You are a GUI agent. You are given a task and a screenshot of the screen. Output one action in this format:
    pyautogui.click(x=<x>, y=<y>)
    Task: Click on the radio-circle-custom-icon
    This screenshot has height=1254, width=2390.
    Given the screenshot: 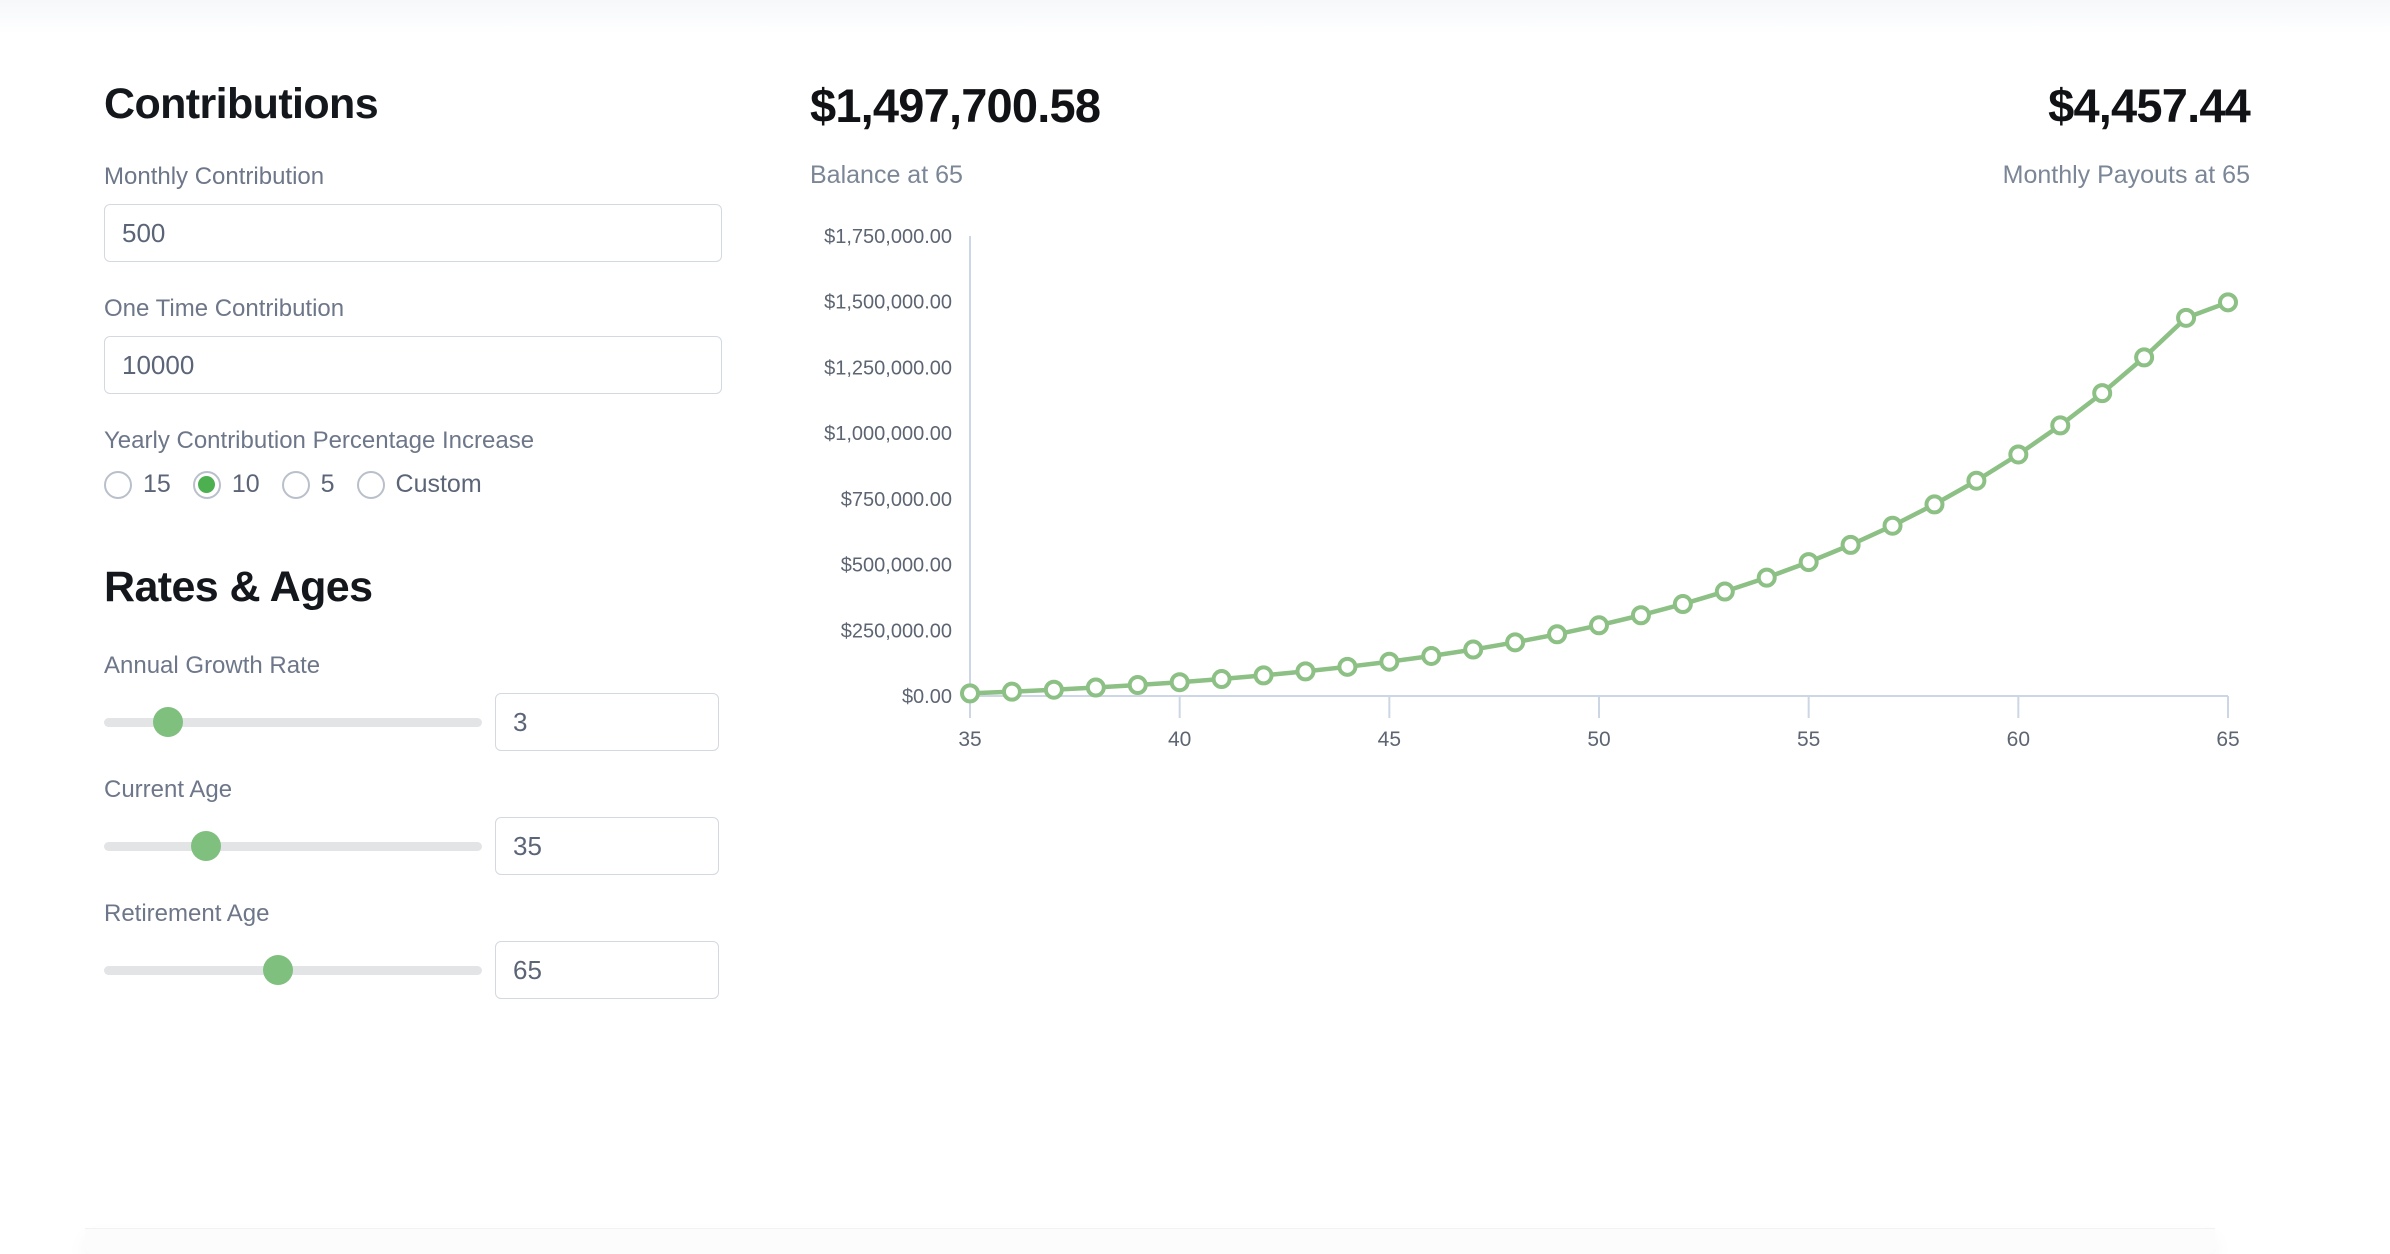 What is the action you would take?
    pyautogui.click(x=370, y=484)
    